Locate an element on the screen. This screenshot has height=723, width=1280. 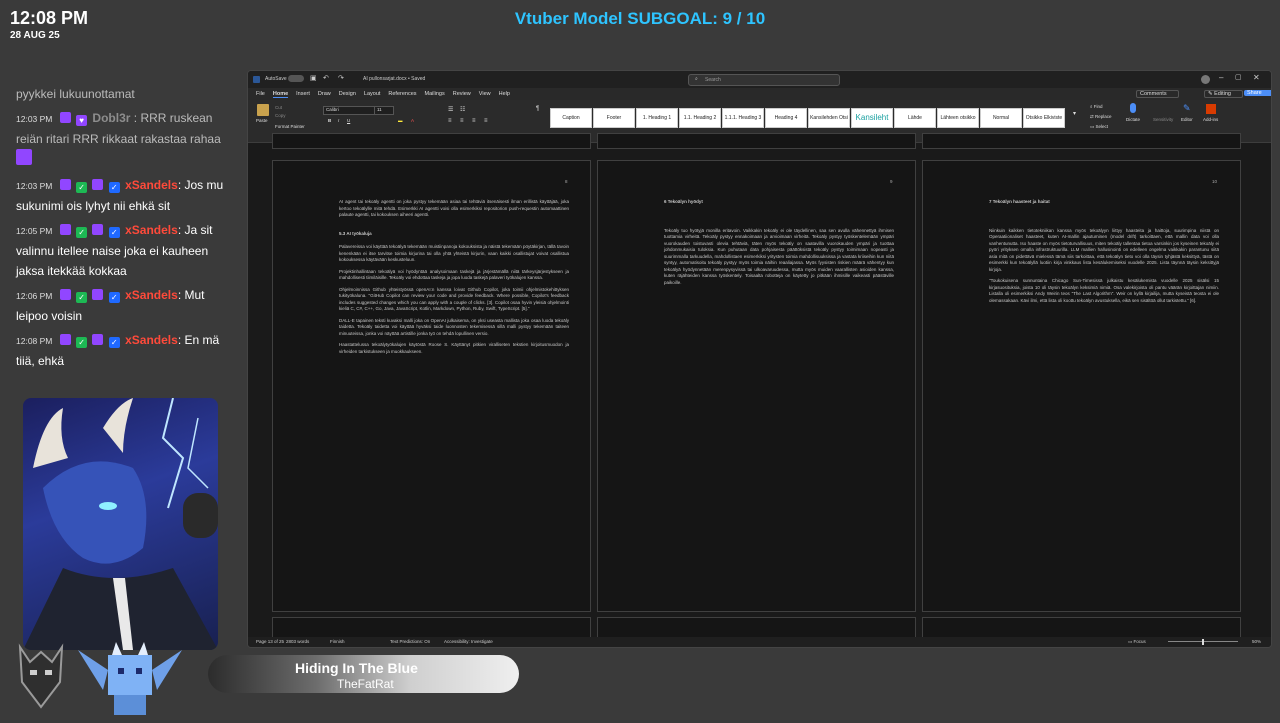
addins-grid-icon is located at coordinates (1211, 109).